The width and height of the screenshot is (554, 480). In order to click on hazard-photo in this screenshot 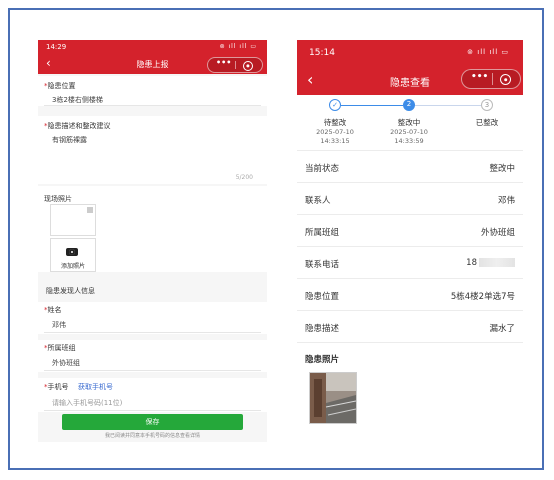, I will do `click(333, 398)`.